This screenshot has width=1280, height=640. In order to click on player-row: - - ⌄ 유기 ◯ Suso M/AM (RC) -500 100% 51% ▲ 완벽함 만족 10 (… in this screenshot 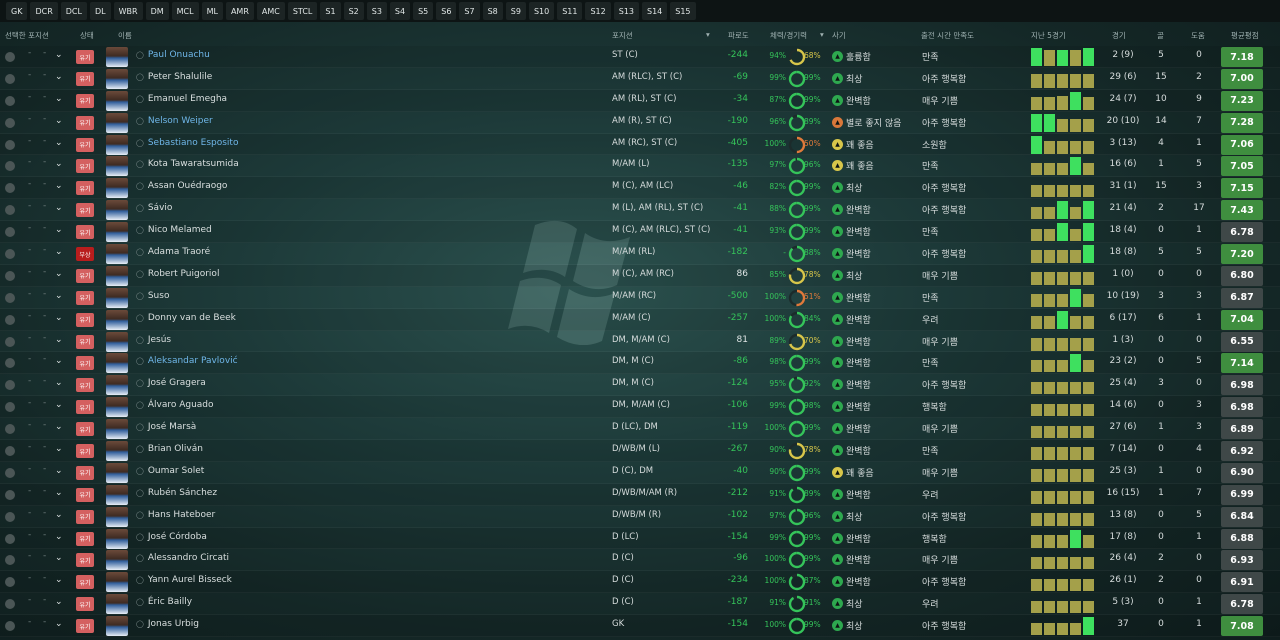, I will do `click(640, 298)`.